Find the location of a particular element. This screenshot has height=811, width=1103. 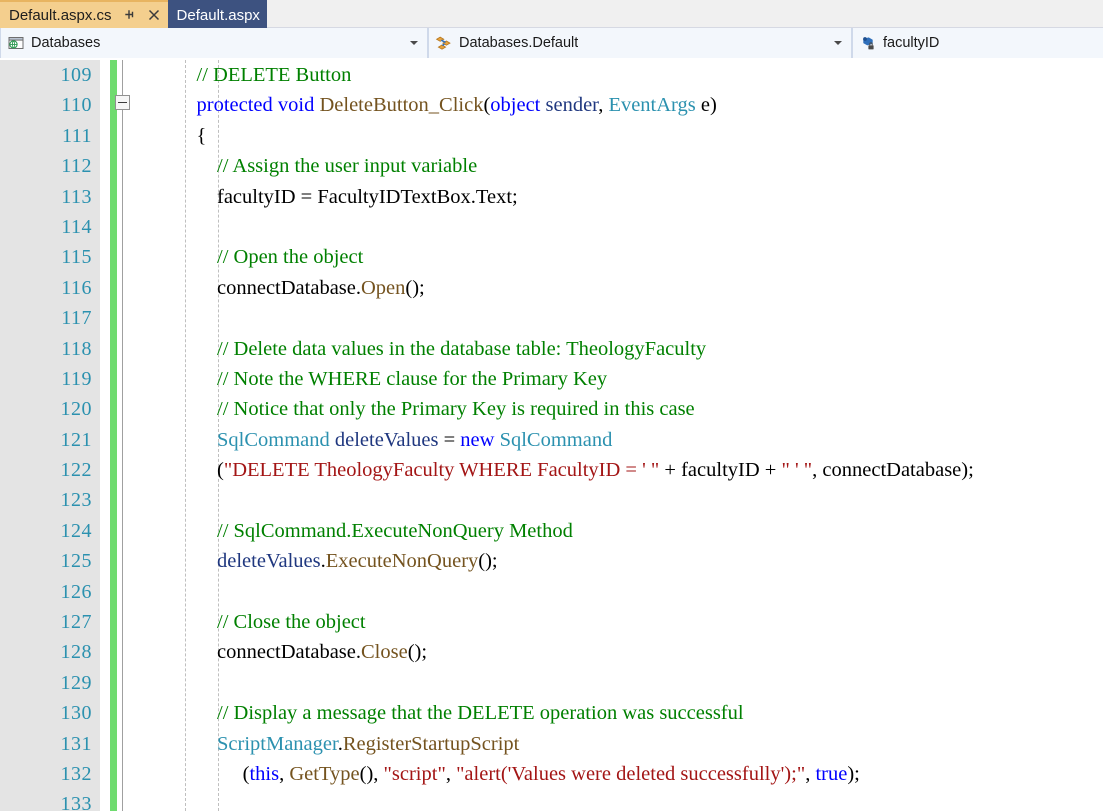

code-token: this is located at coordinates (264, 773).